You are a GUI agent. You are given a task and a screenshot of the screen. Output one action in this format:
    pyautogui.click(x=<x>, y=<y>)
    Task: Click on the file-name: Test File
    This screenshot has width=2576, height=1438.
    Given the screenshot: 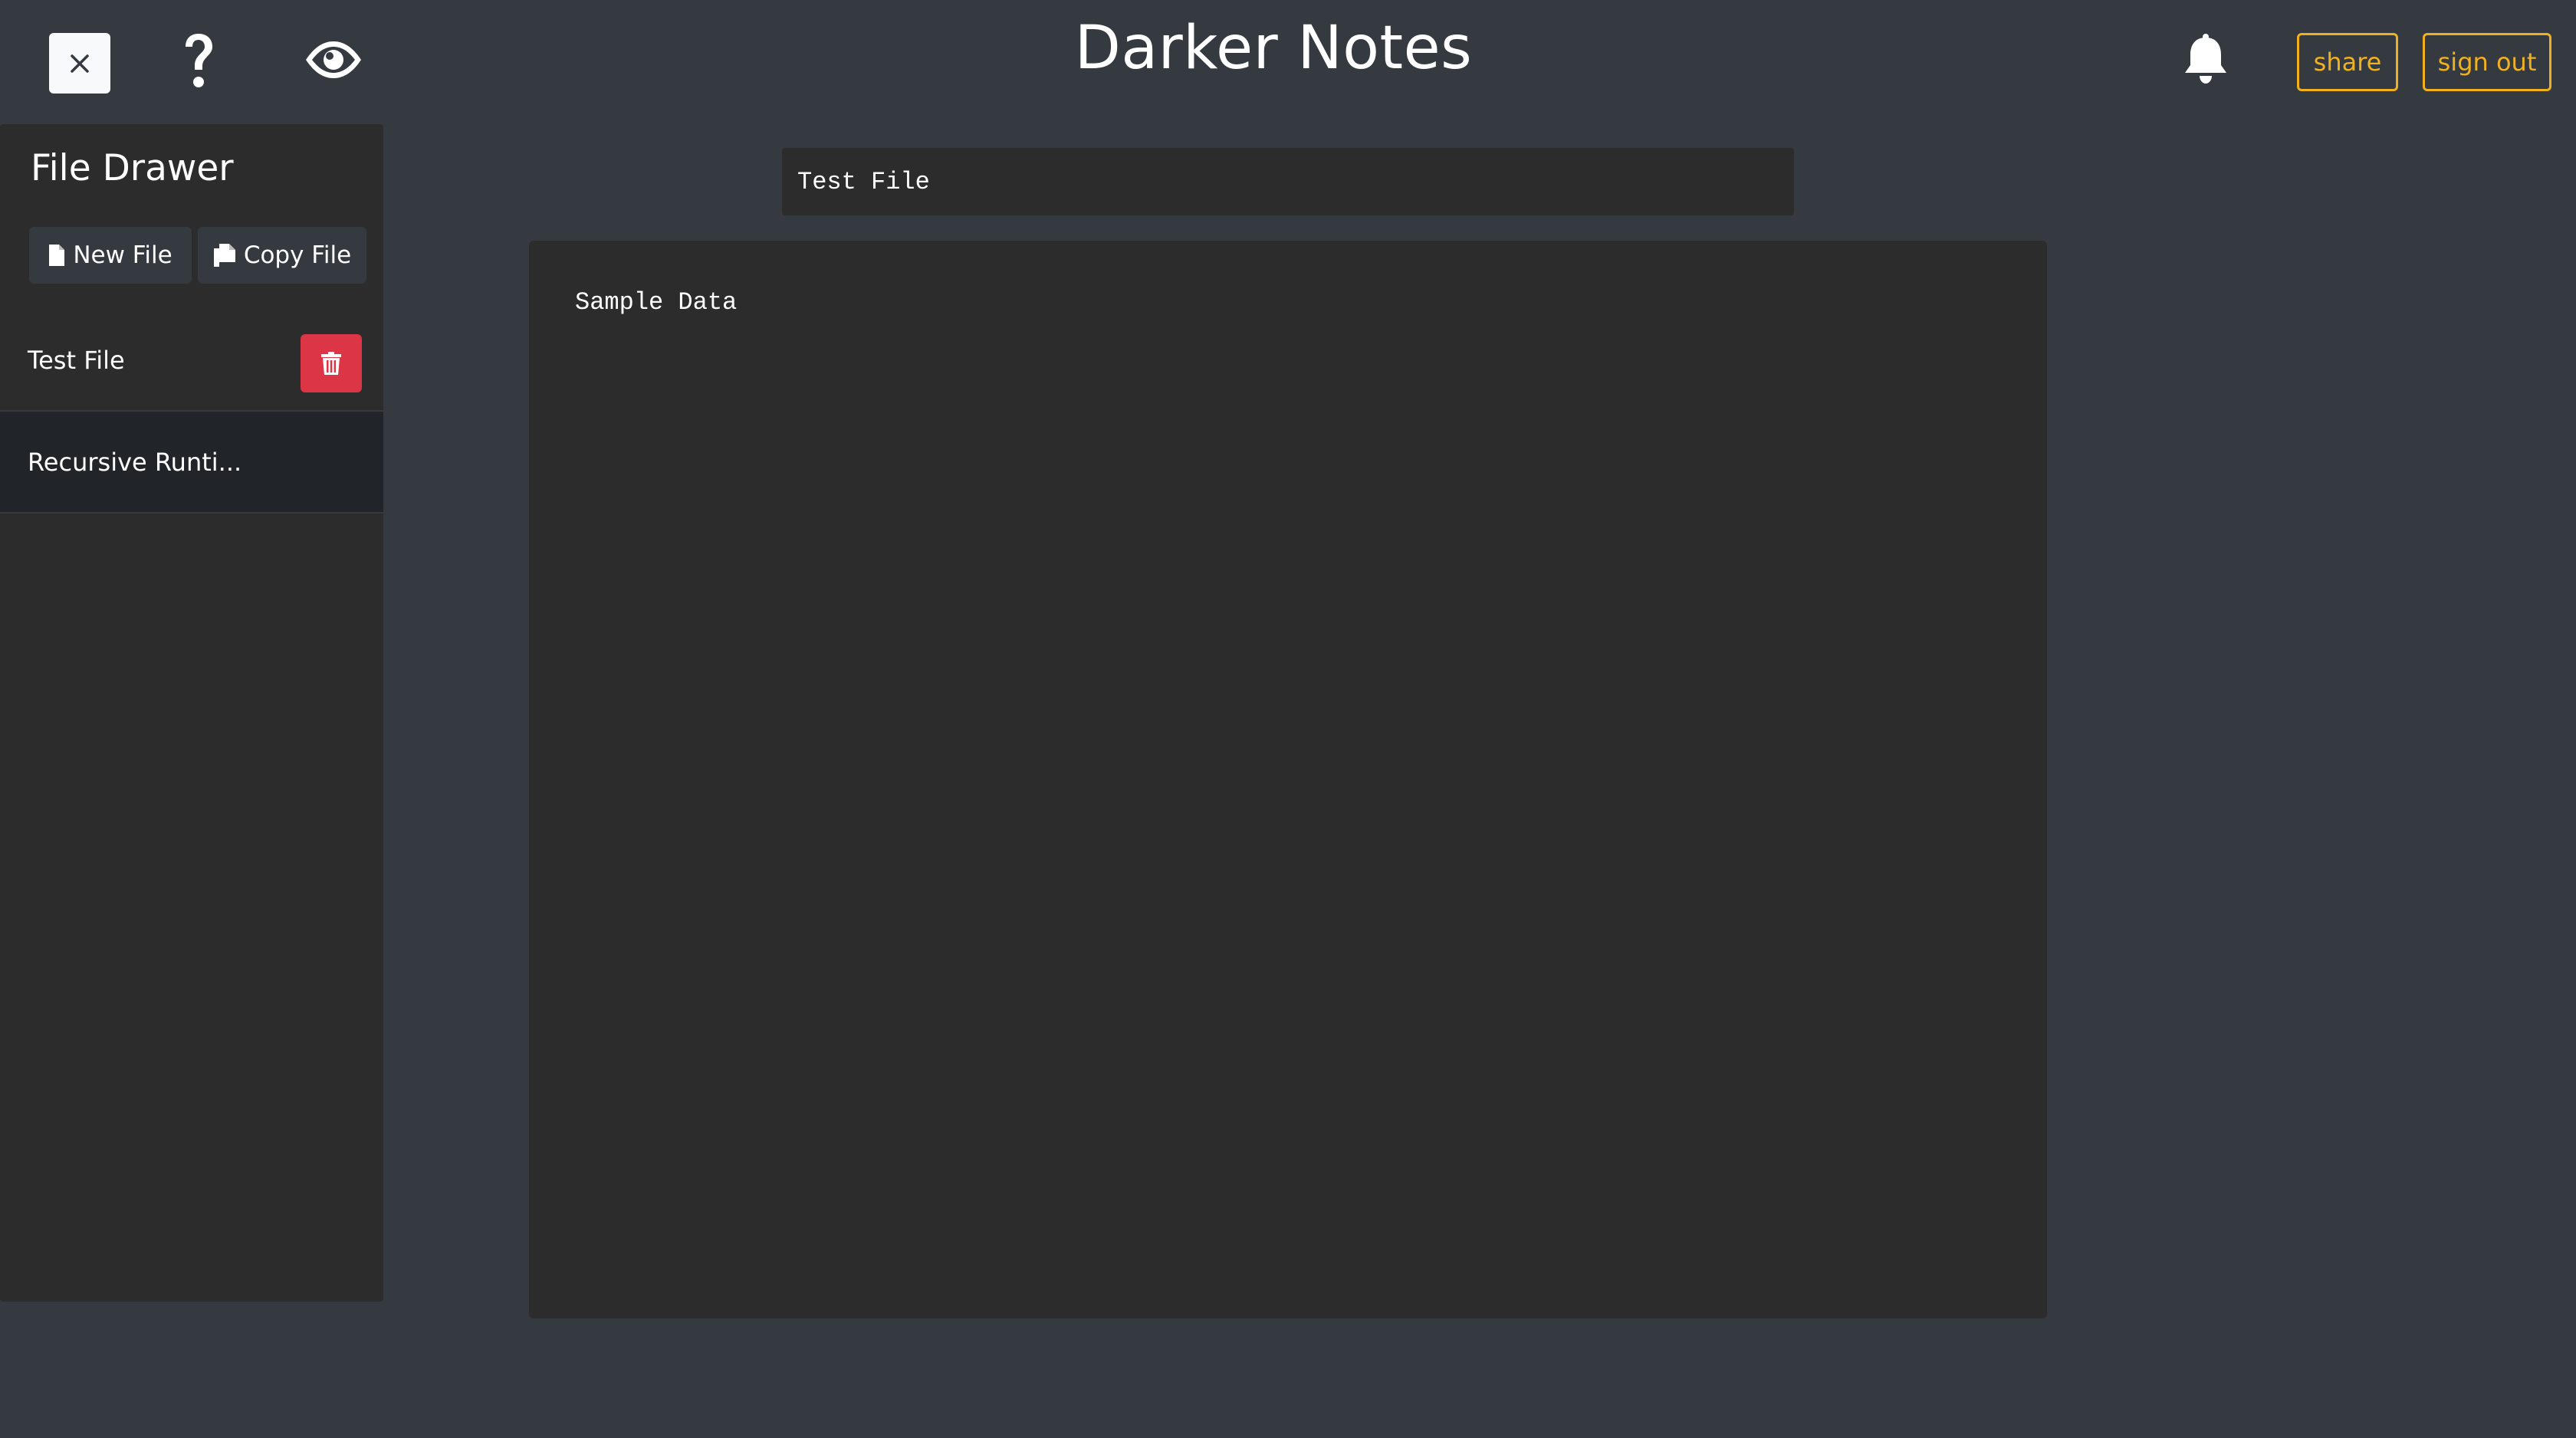 What is the action you would take?
    pyautogui.click(x=76, y=360)
    